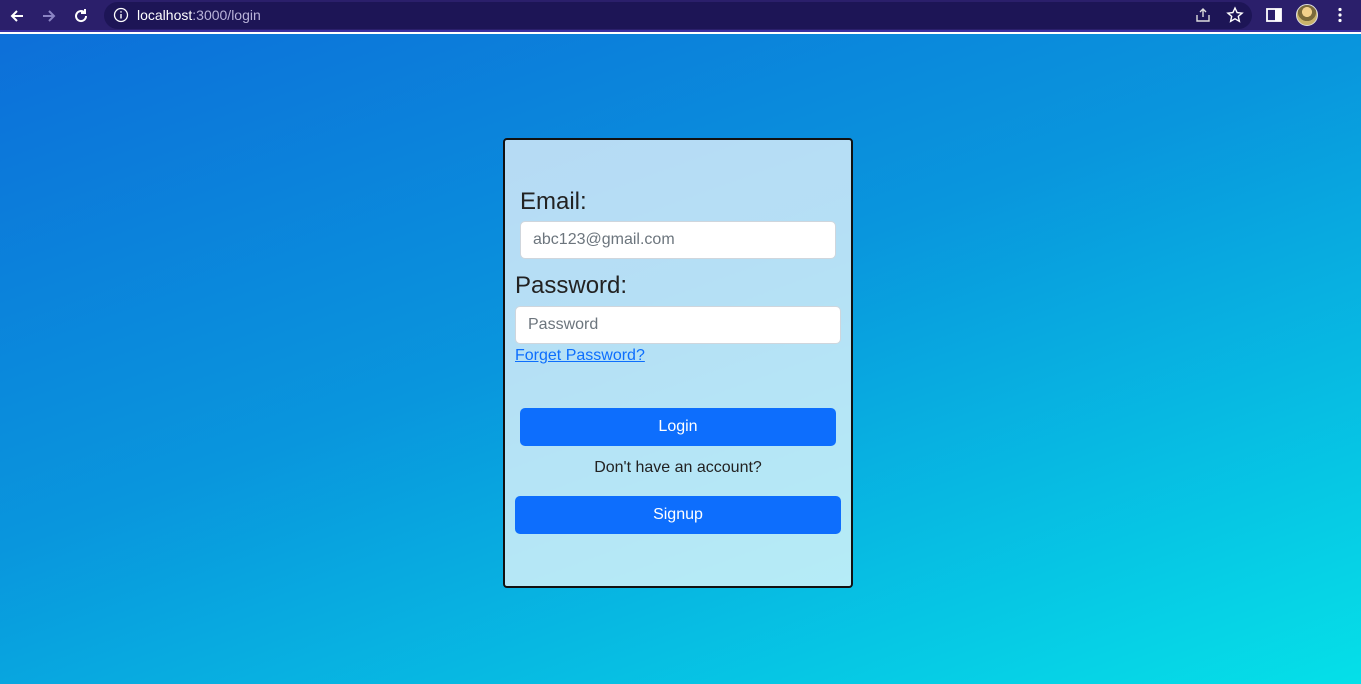  What do you see at coordinates (1307, 15) in the screenshot?
I see `profile-avatar` at bounding box center [1307, 15].